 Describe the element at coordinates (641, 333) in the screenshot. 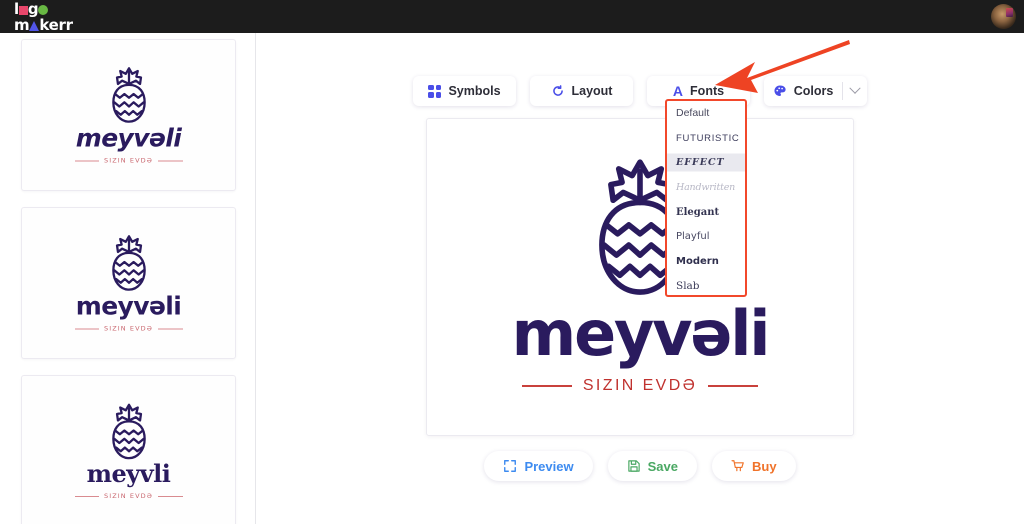

I see `logo-name-text: meyvəli` at that location.